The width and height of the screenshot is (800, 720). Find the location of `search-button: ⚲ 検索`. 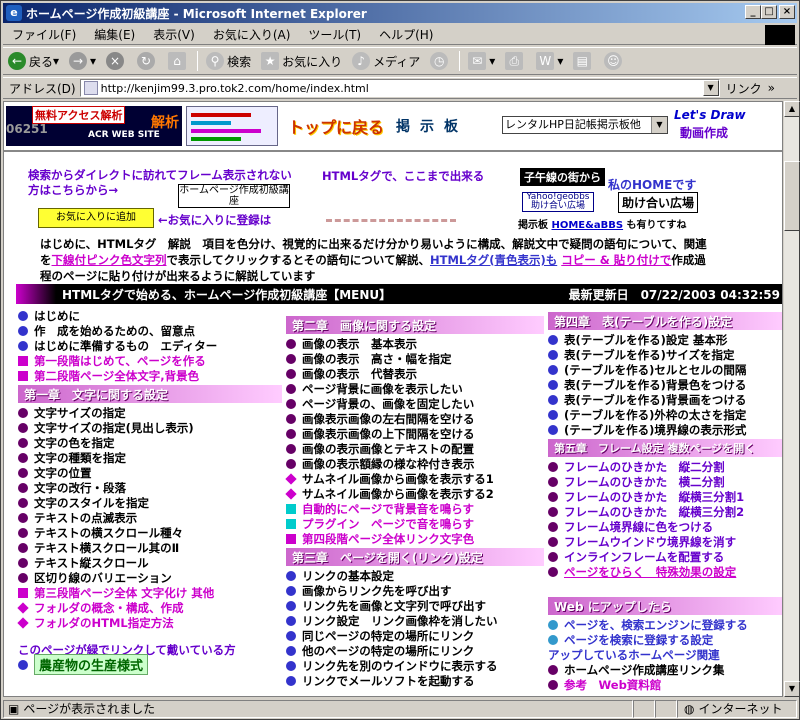

search-button: ⚲ 検索 is located at coordinates (228, 61).